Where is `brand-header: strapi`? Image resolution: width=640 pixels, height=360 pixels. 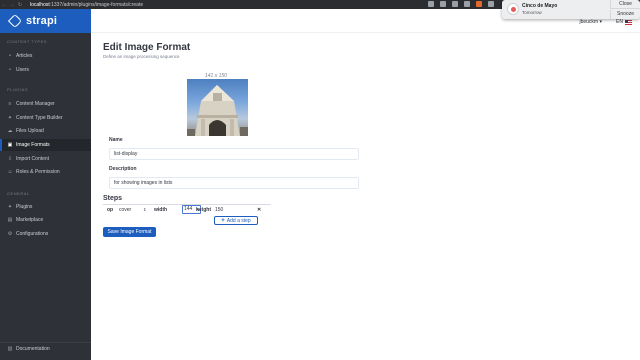
brand-header: strapi is located at coordinates (45, 21).